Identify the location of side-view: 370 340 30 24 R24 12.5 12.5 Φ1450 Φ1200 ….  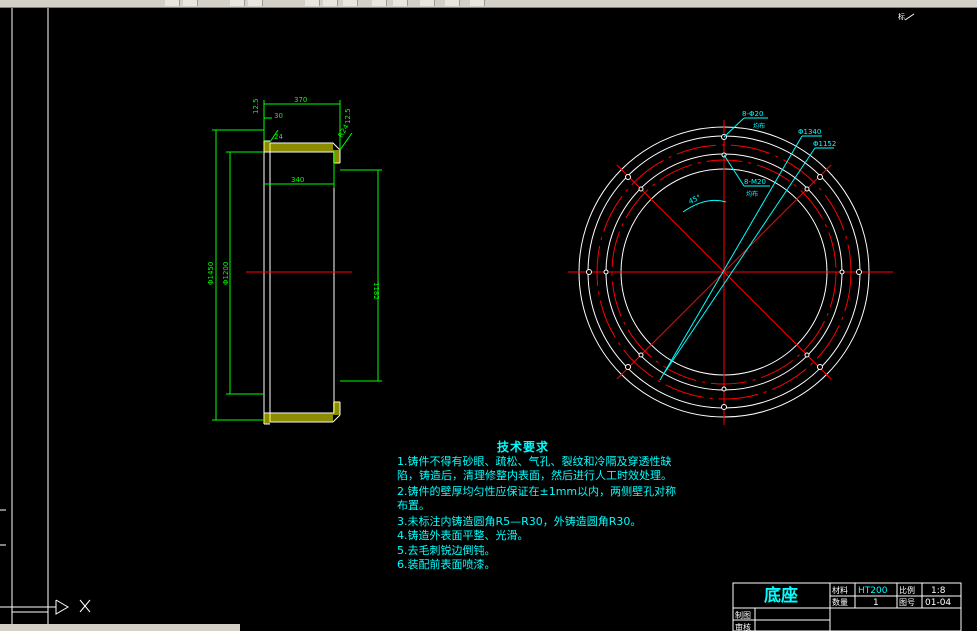
(294, 260).